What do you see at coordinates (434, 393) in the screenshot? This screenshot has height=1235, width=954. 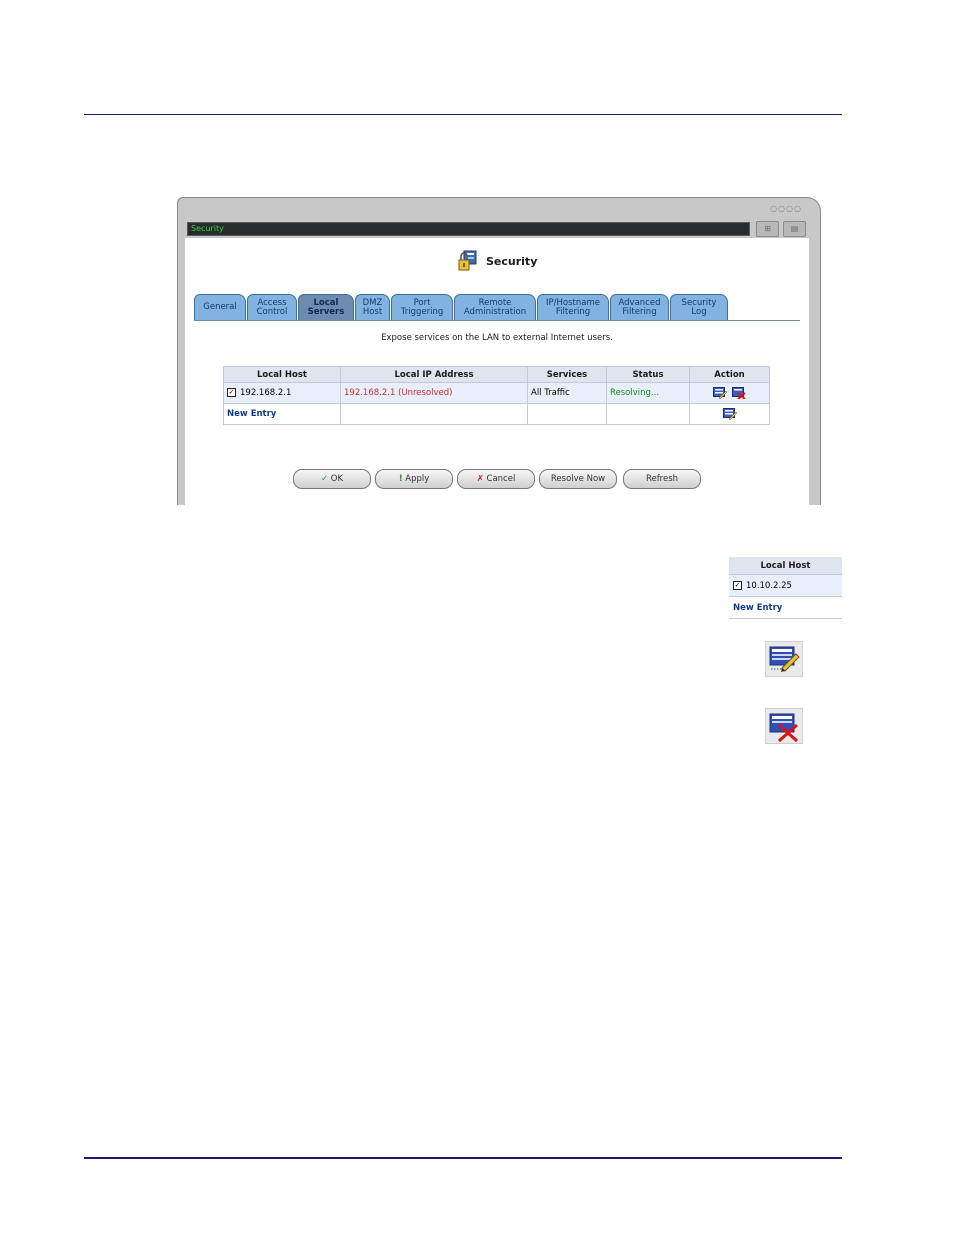 I see `local-ip-cell: 192.168.2.1 (Unresolved)` at bounding box center [434, 393].